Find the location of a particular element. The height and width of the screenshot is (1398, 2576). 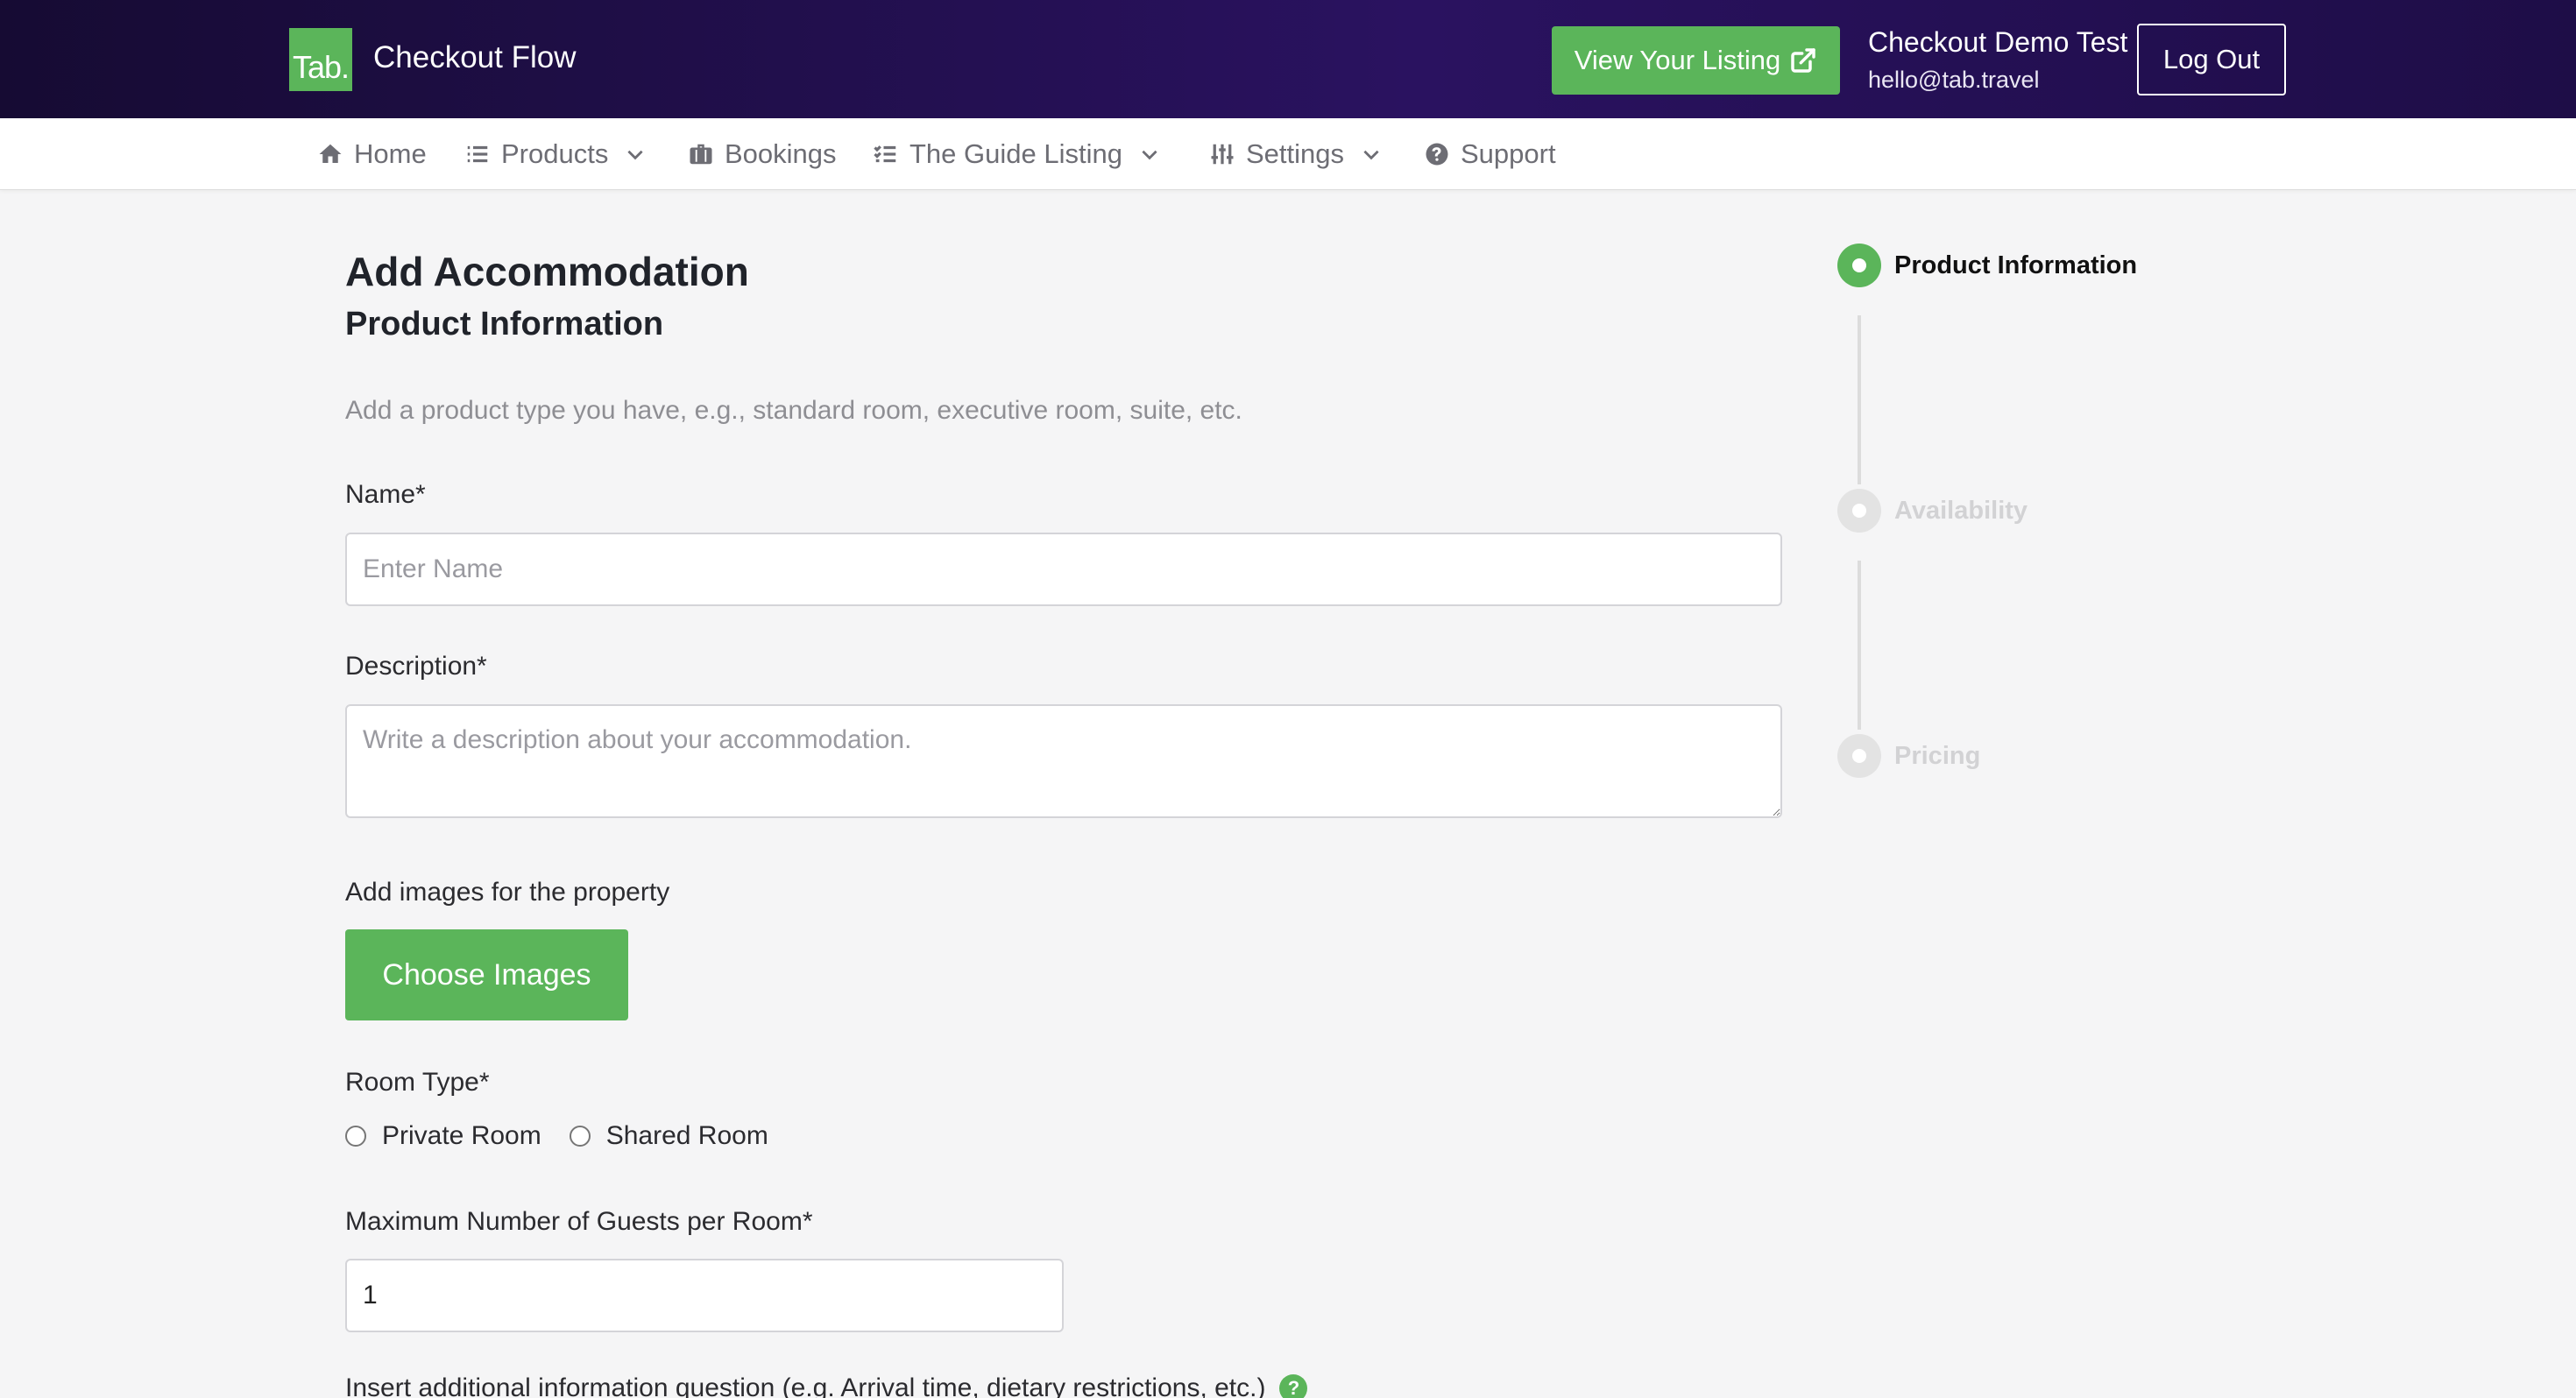

view-listing-label: View Your Listing is located at coordinates (1677, 60).